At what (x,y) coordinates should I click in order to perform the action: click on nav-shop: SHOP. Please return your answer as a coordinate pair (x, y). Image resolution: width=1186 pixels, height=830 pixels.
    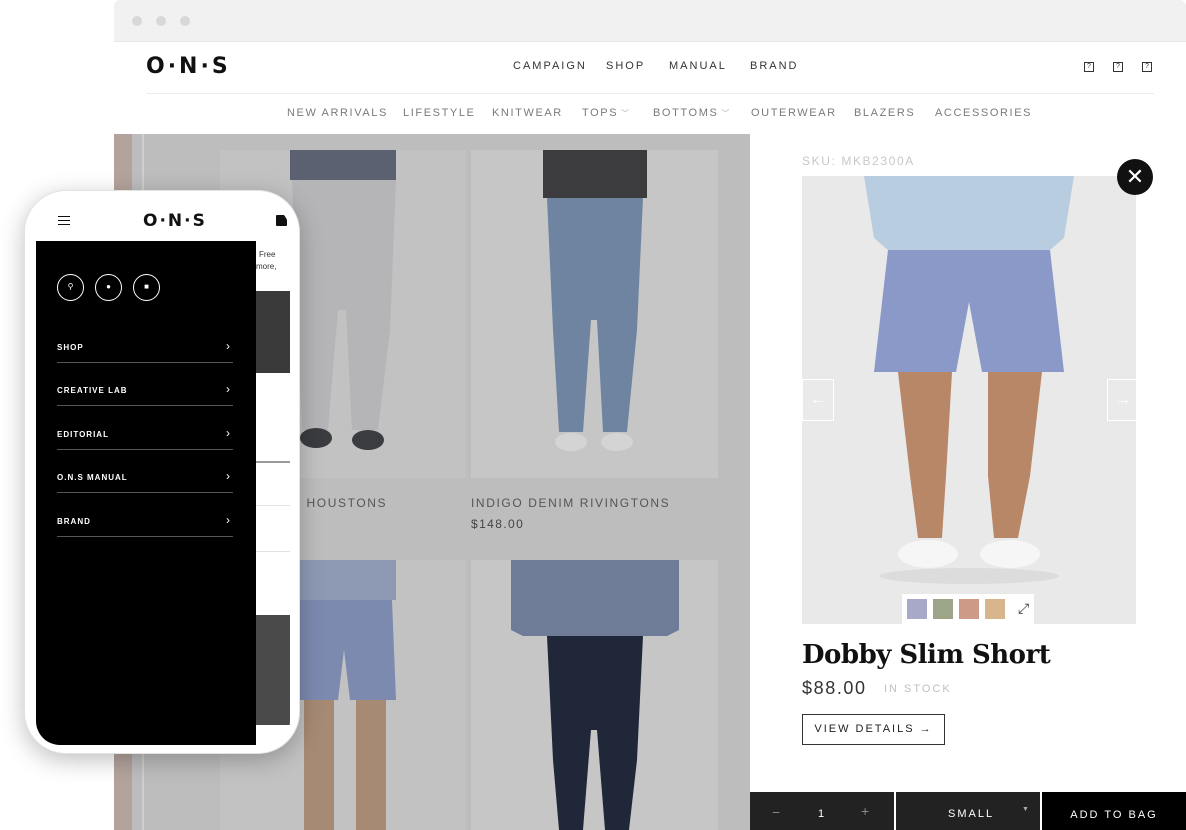
    Looking at the image, I should click on (625, 66).